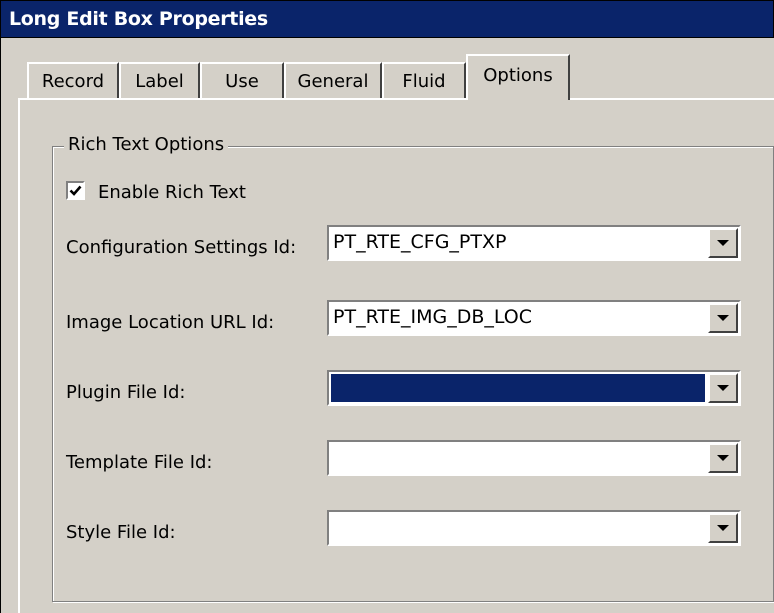 The width and height of the screenshot is (774, 613). What do you see at coordinates (534, 243) in the screenshot?
I see `configuration-settings-dropdown: PT_RTE_CFG_PTXP` at bounding box center [534, 243].